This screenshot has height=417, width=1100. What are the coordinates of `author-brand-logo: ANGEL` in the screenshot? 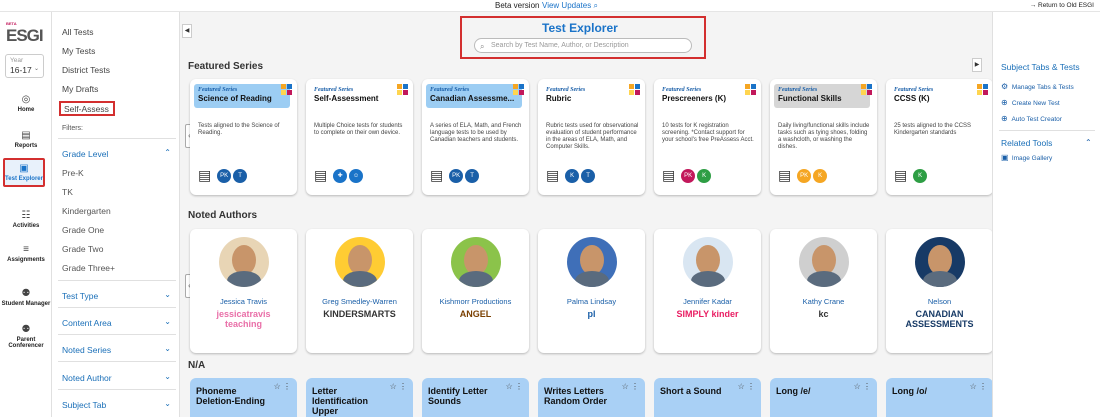 It's located at (475, 314).